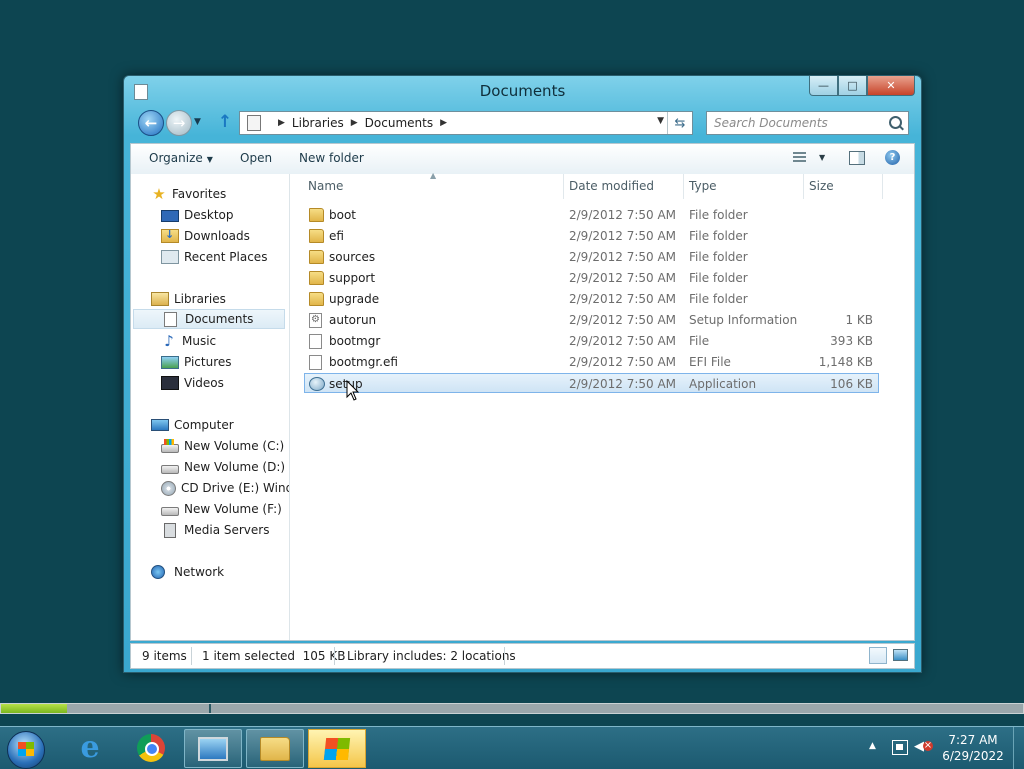 This screenshot has width=1024, height=769. What do you see at coordinates (179, 123) in the screenshot?
I see `forward-button: →` at bounding box center [179, 123].